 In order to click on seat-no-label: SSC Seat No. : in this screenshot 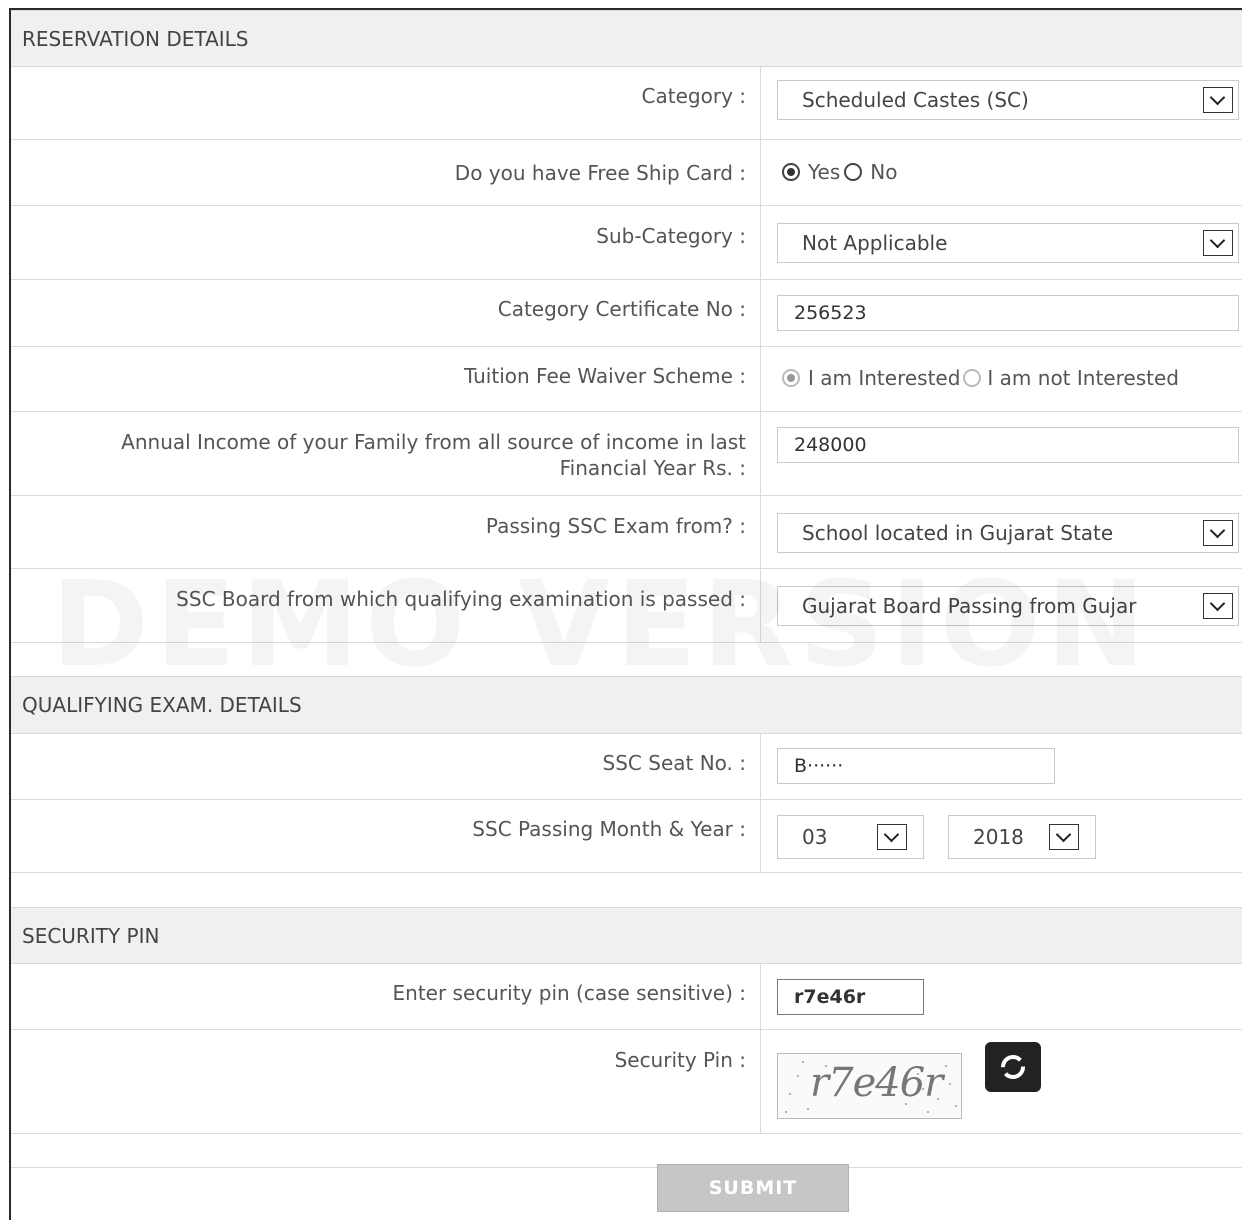, I will do `click(386, 766)`.